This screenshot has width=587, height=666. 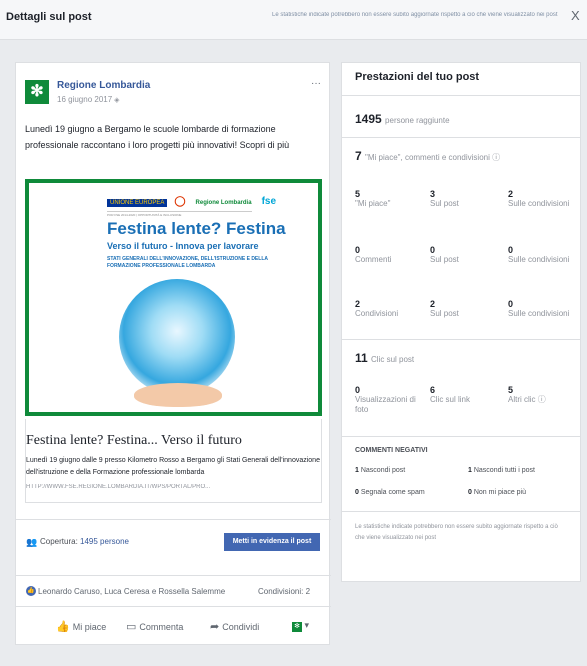 What do you see at coordinates (427, 157) in the screenshot?
I see `interactions-label: "Mi piace", commenti e condivisioni` at bounding box center [427, 157].